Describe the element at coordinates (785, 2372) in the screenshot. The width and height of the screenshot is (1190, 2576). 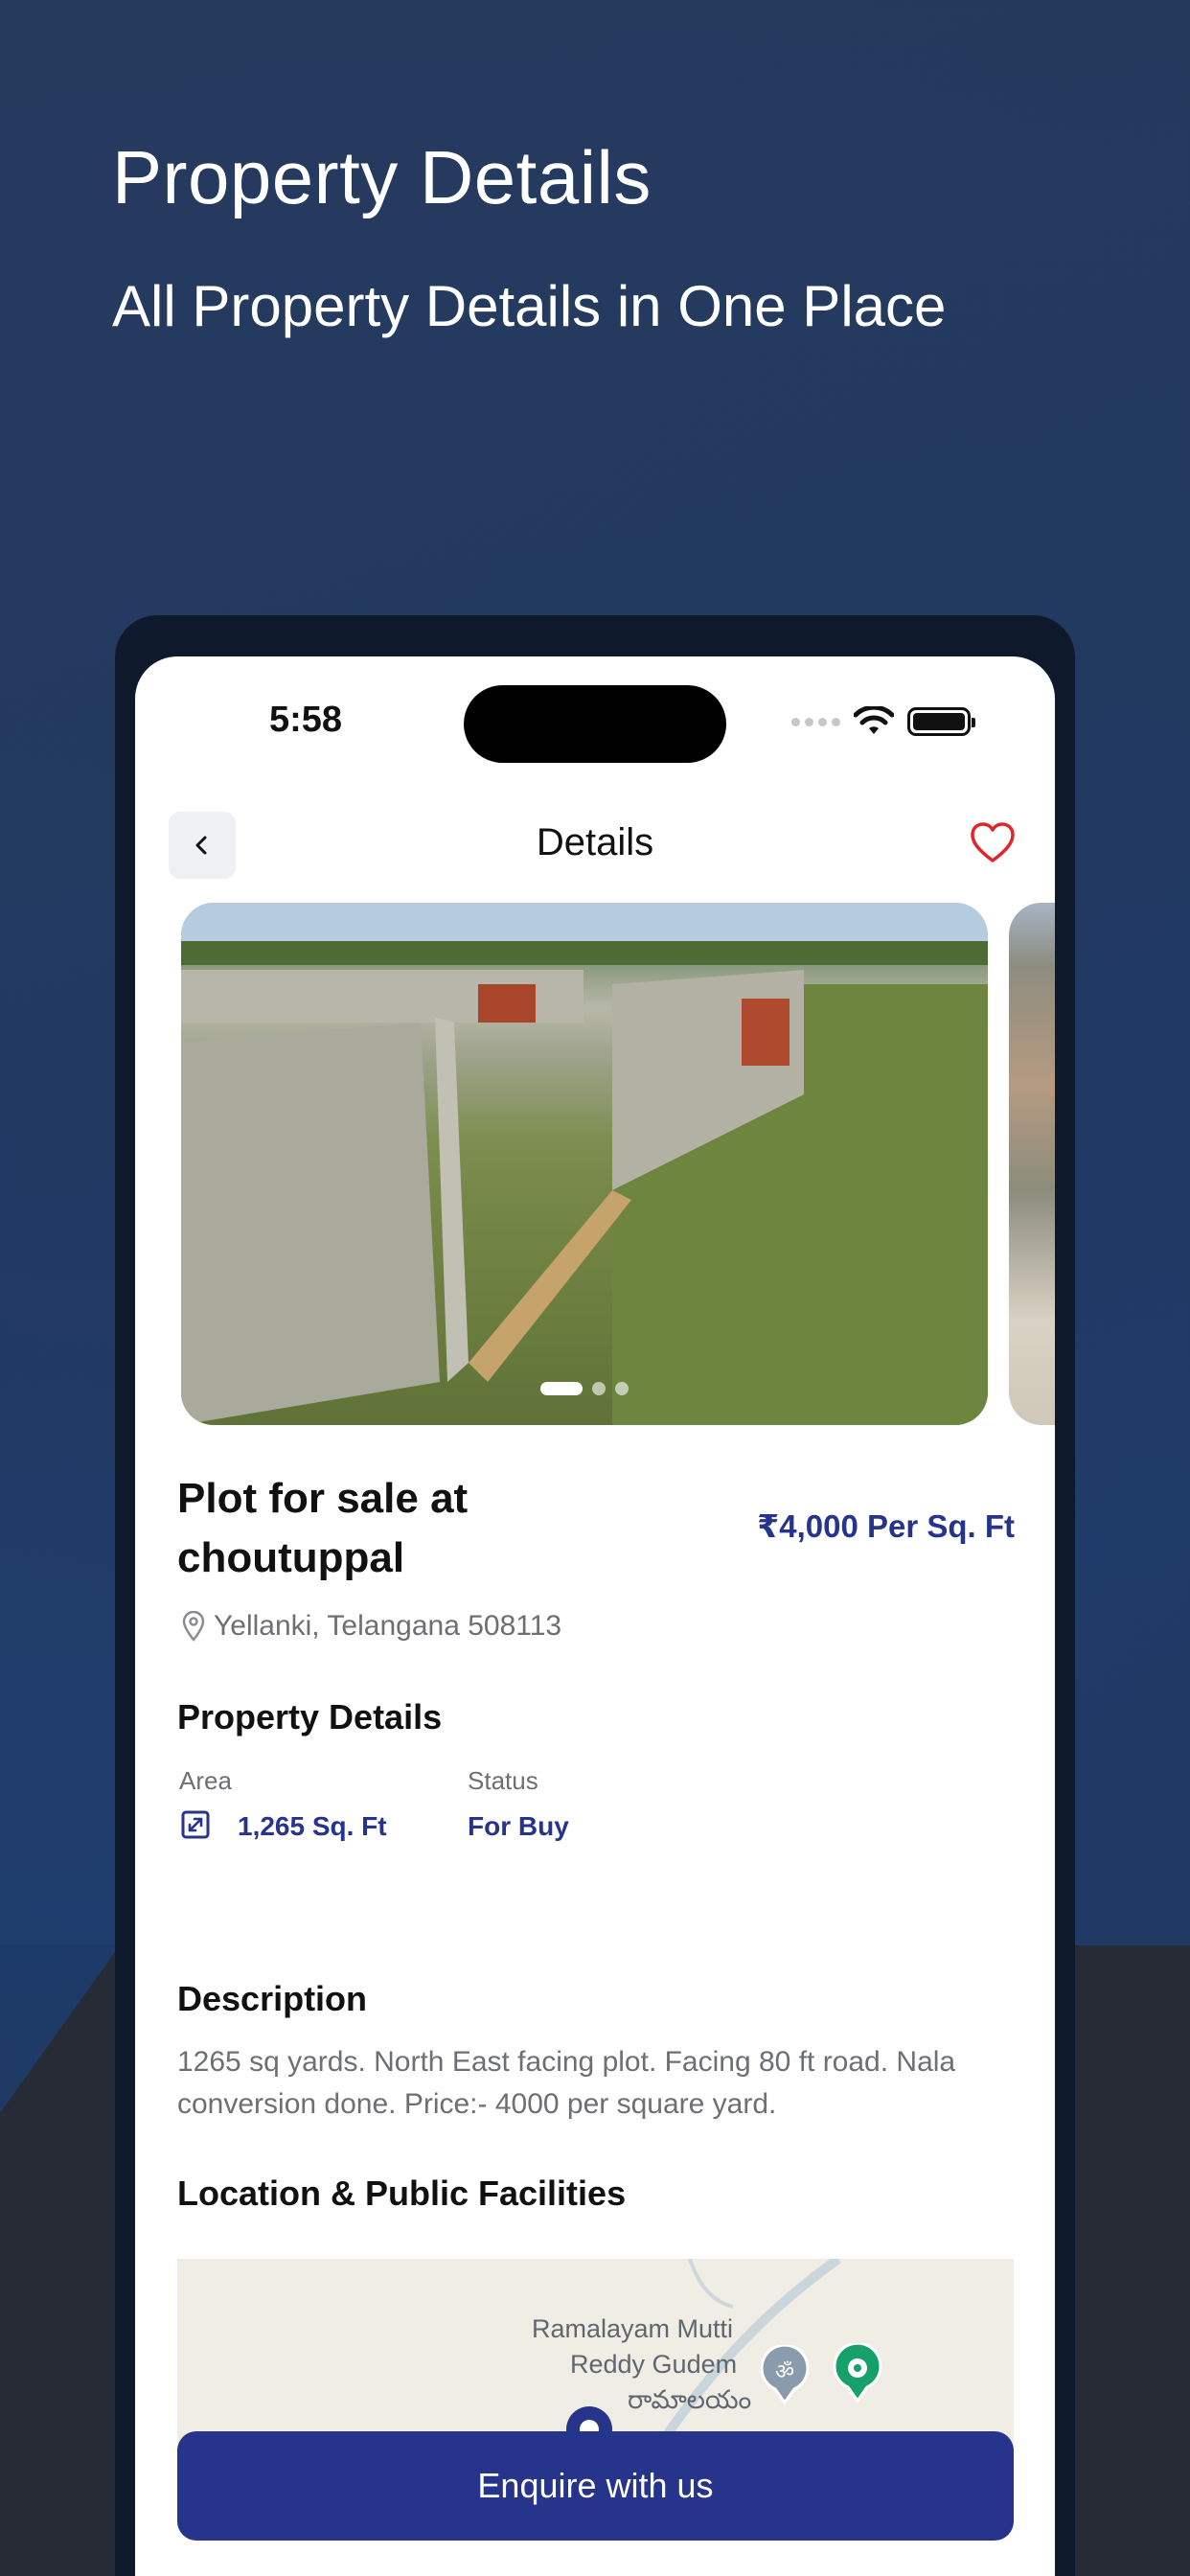
I see `svg-text: ॐ` at that location.